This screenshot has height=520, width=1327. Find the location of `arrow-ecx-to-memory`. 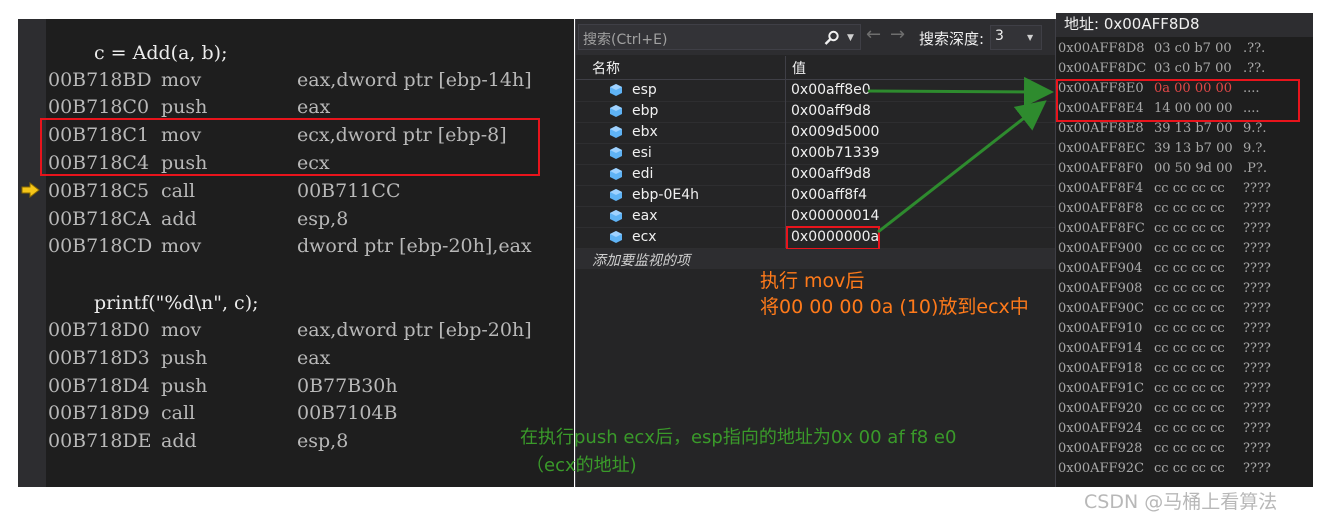

arrow-ecx-to-memory is located at coordinates (962, 167).